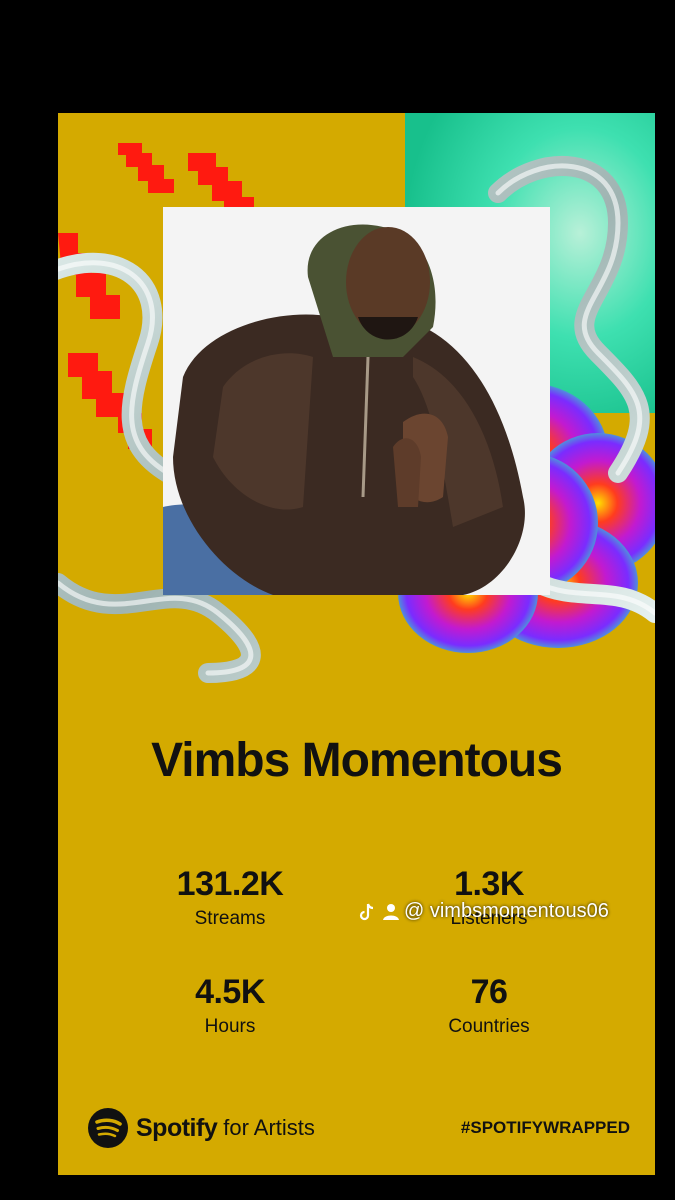 This screenshot has width=675, height=1200. What do you see at coordinates (506, 911) in the screenshot?
I see `watermark-handle: @ vimbsmomentous06` at bounding box center [506, 911].